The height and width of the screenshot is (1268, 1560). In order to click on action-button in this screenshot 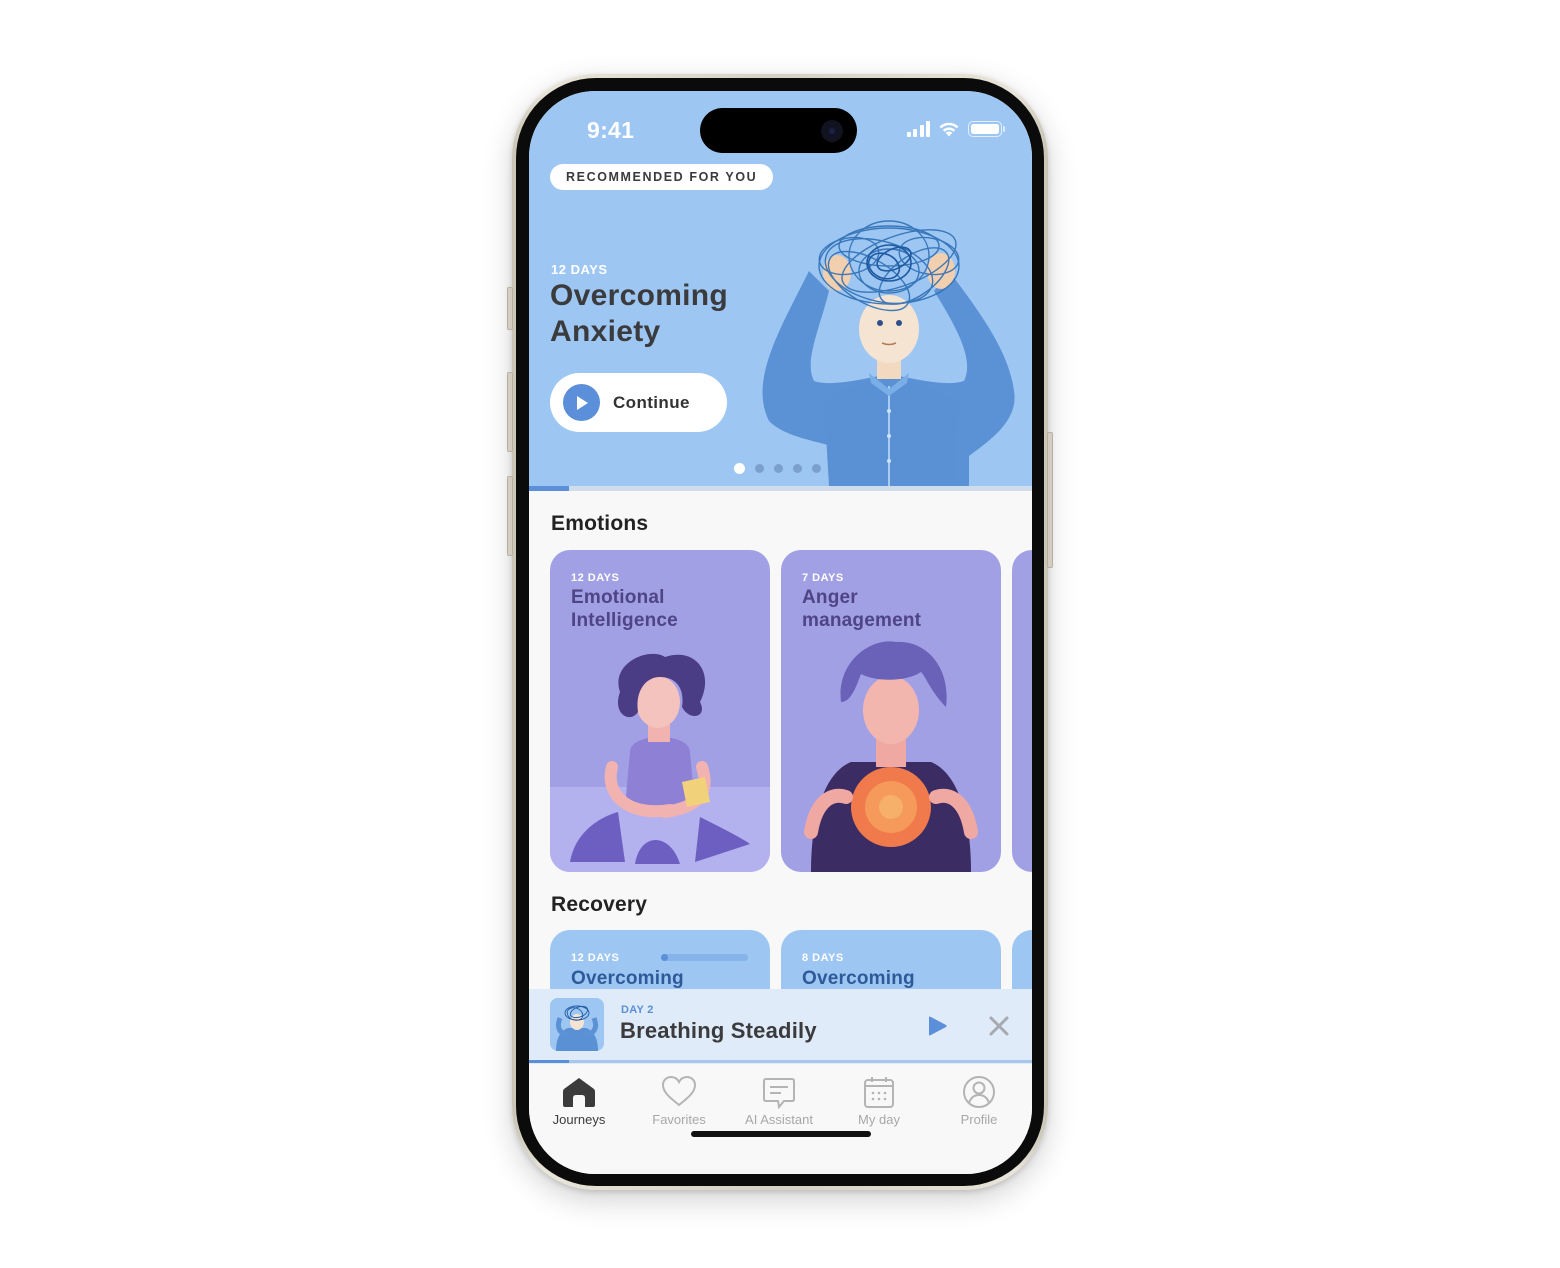, I will do `click(510, 308)`.